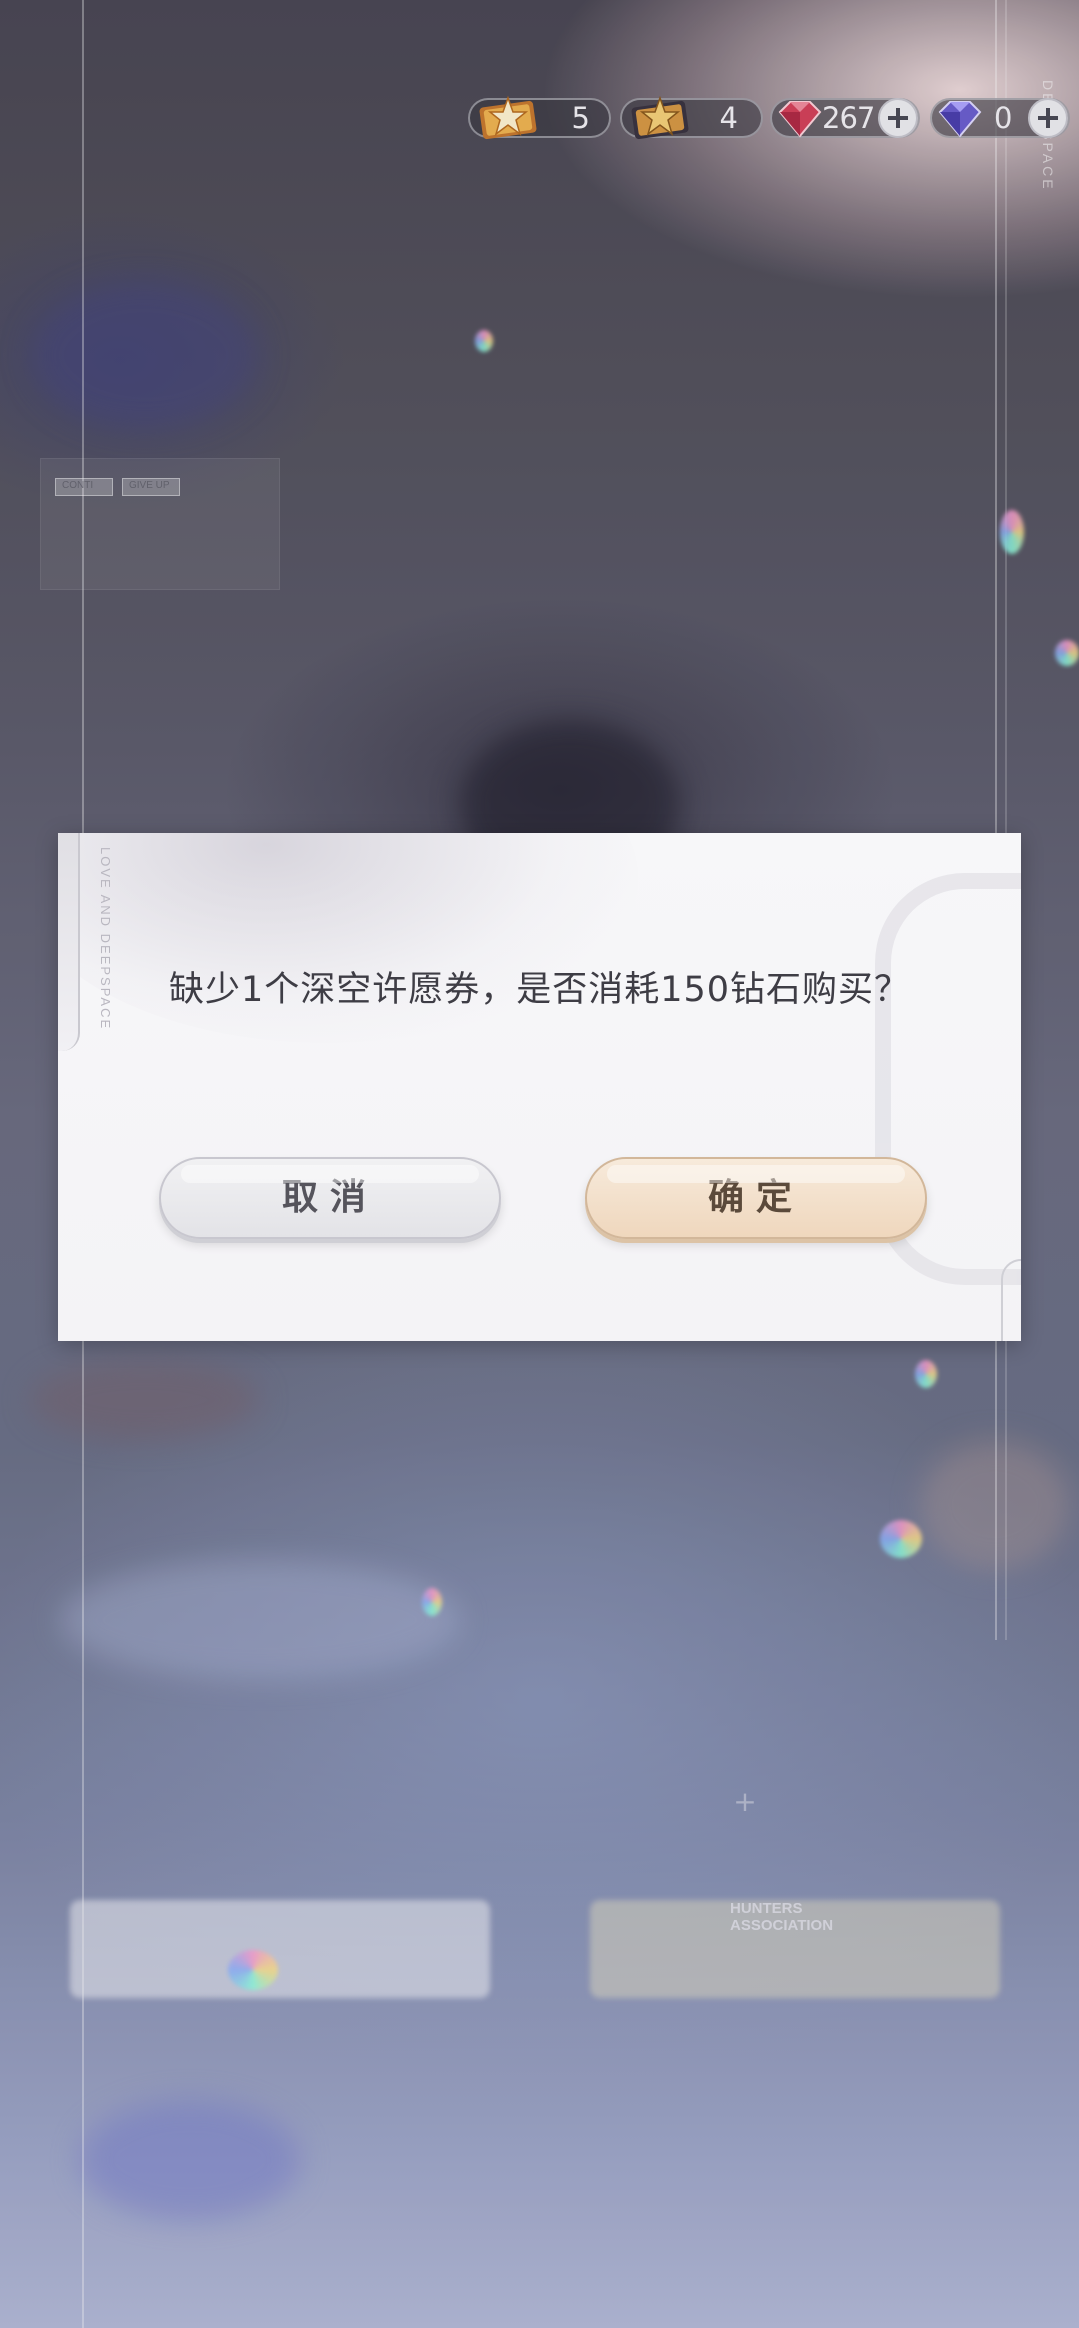 This screenshot has width=1079, height=2328. I want to click on dialog-ribbon, so click(69, 942).